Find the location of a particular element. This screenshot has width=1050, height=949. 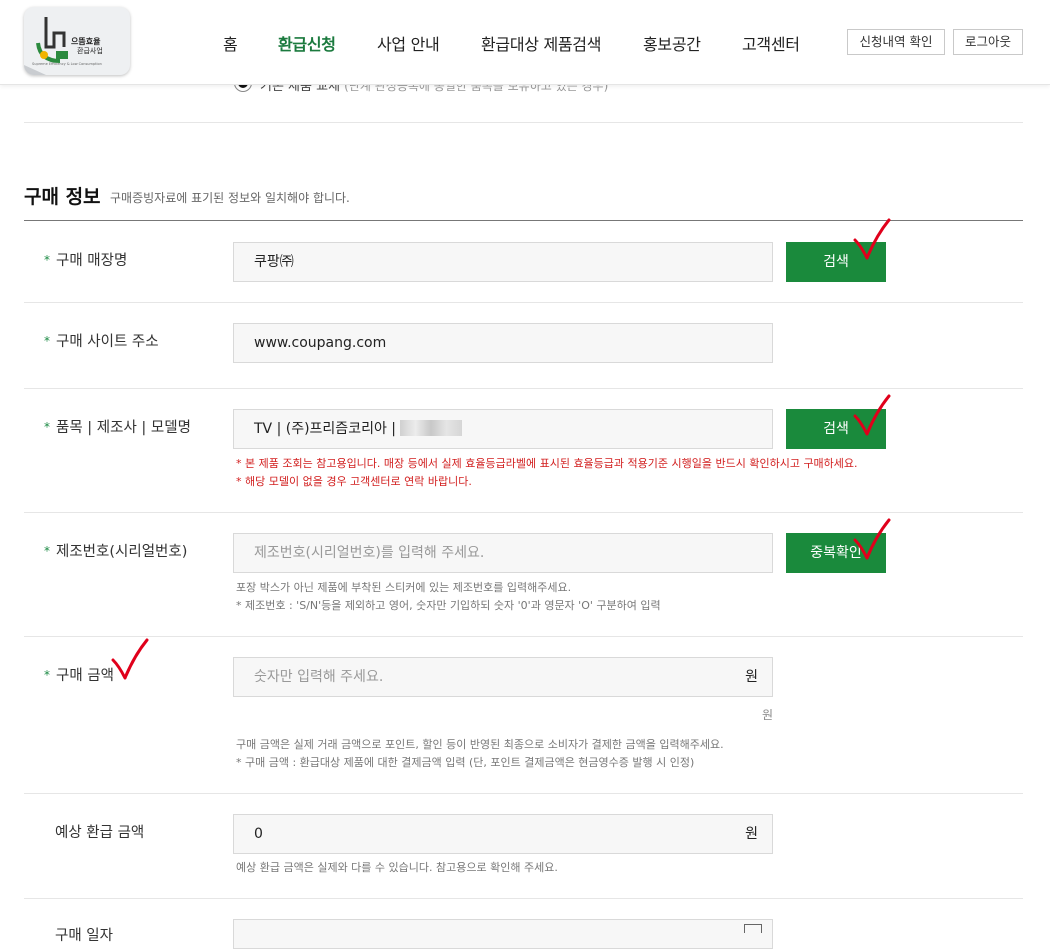

amount-unit-below: 원 is located at coordinates (768, 715).